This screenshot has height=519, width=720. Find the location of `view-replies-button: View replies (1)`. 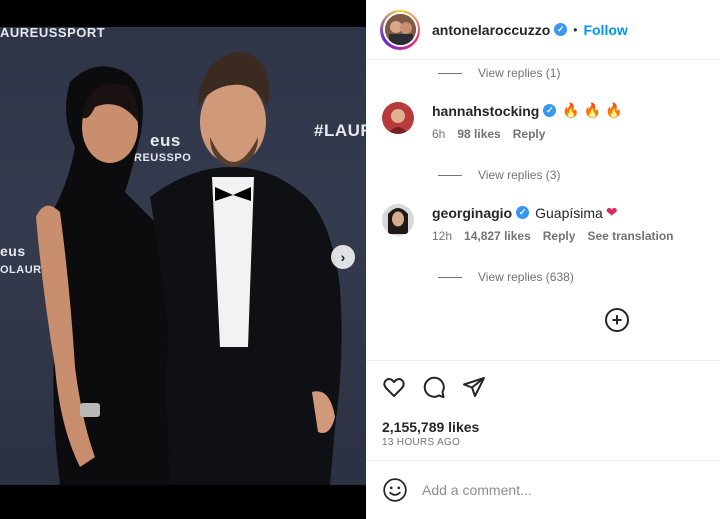

view-replies-button: View replies (1) is located at coordinates (499, 73).